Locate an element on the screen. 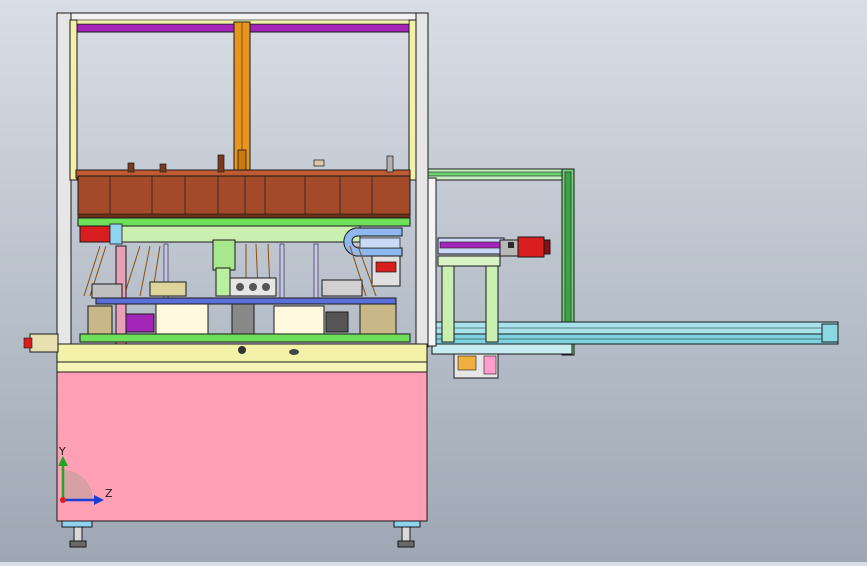 Image resolution: width=867 pixels, height=566 pixels. slide-table is located at coordinates (471, 308).